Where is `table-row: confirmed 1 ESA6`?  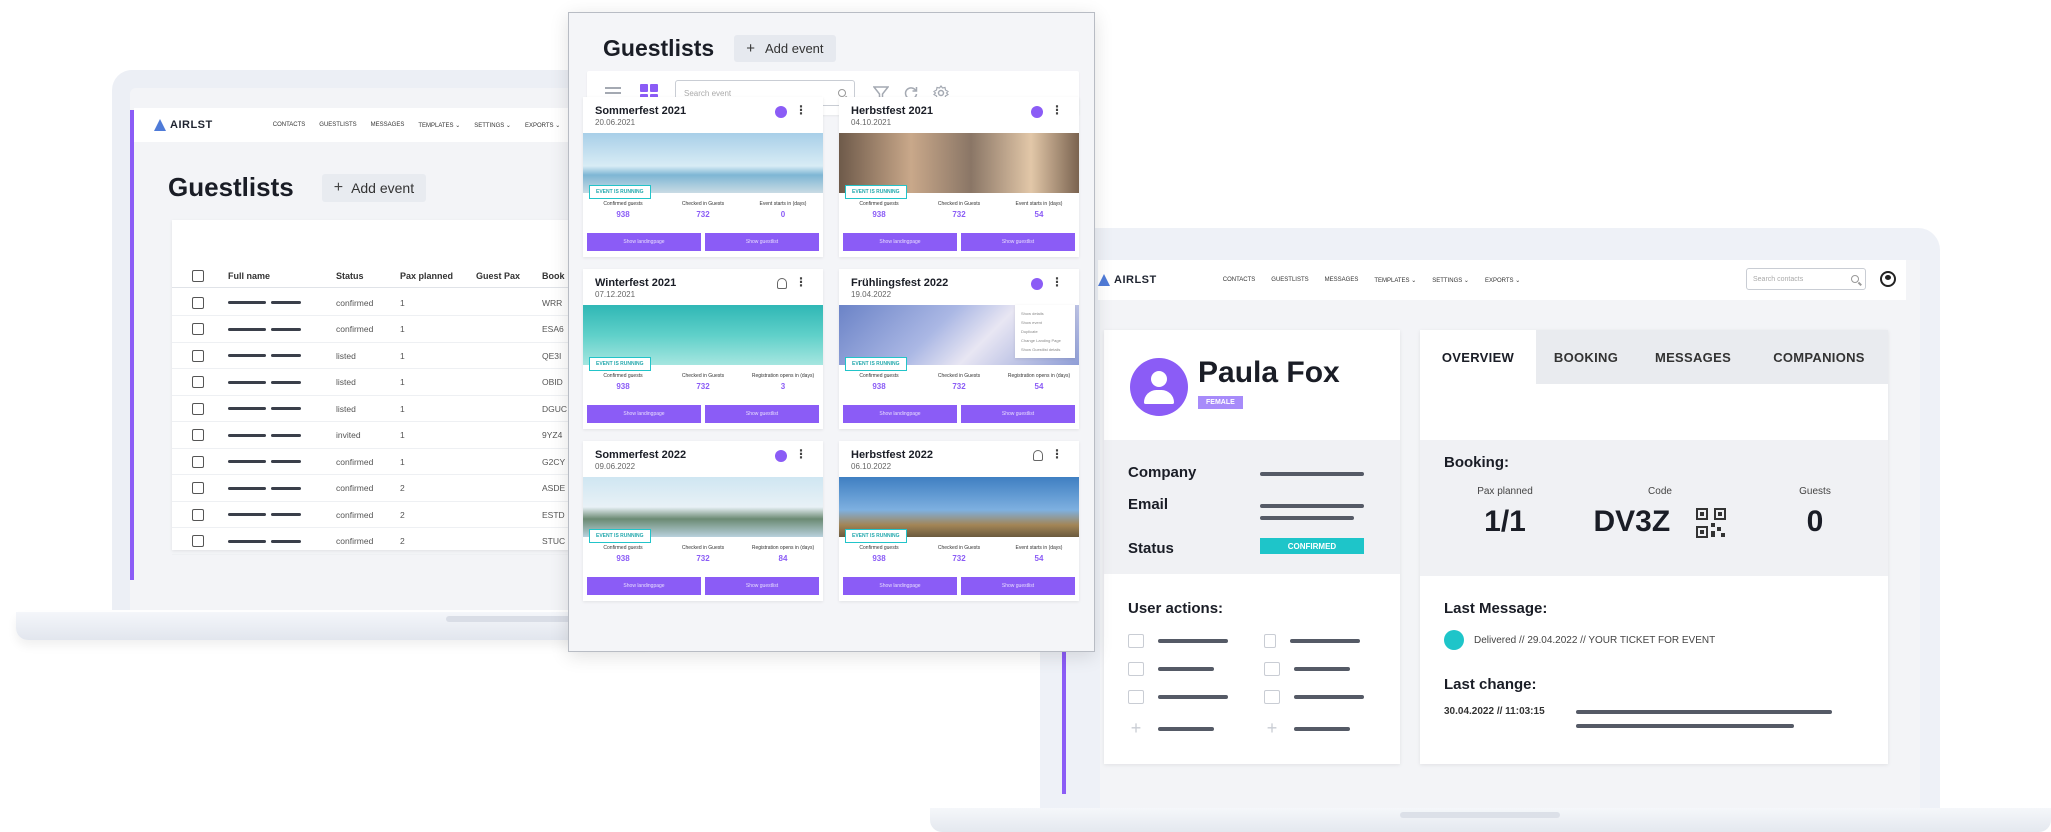 table-row: confirmed 1 ESA6 is located at coordinates (382, 330).